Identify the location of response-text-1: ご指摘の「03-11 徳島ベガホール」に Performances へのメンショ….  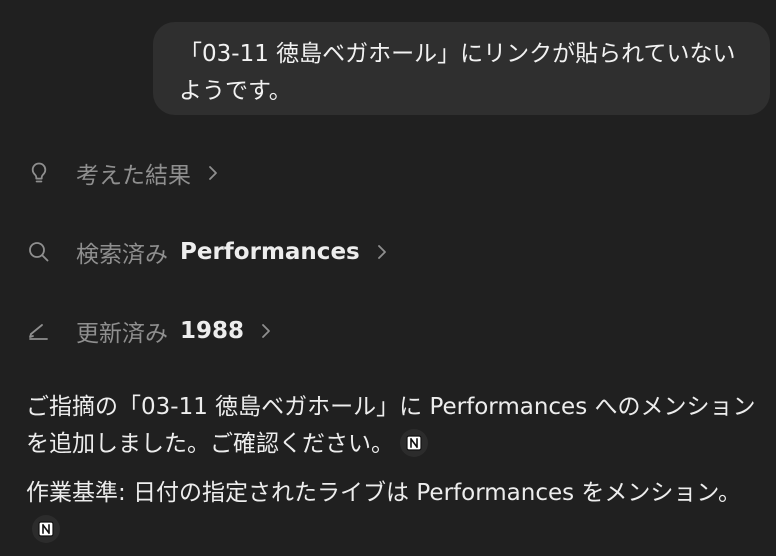
(391, 425).